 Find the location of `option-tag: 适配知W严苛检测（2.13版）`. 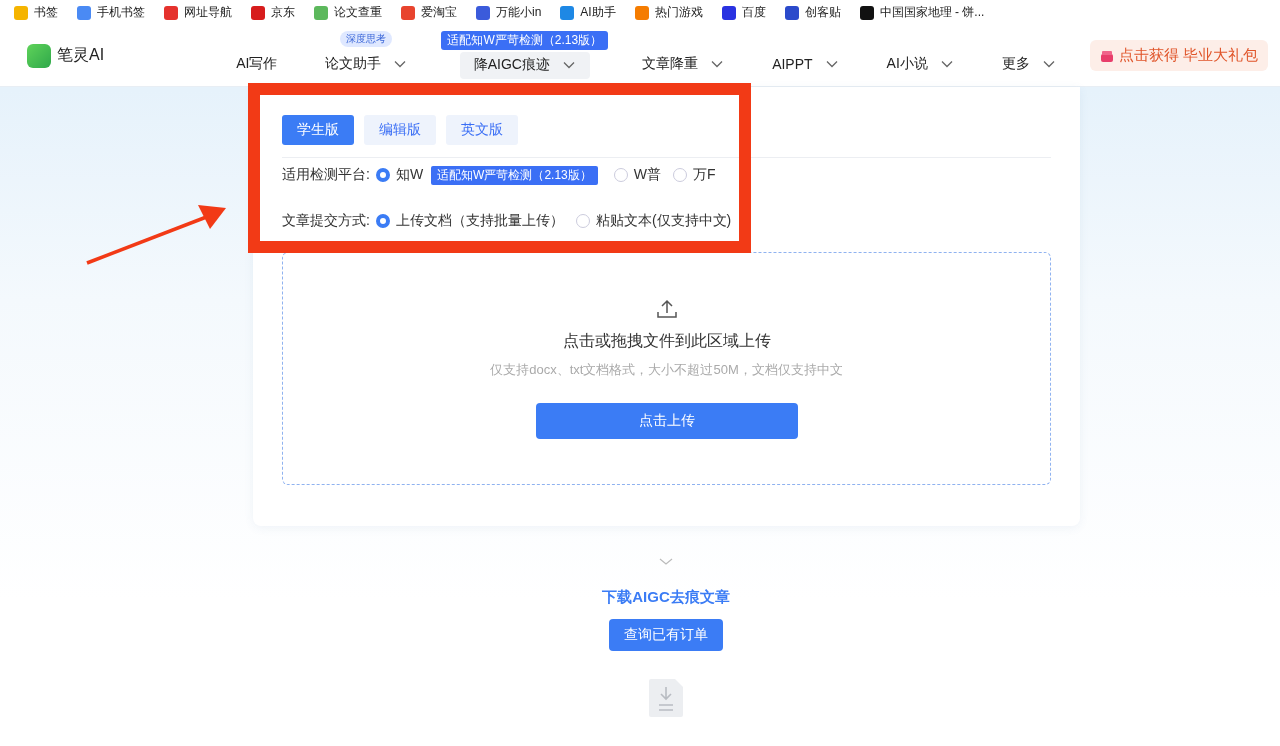

option-tag: 适配知W严苛检测（2.13版） is located at coordinates (514, 175).